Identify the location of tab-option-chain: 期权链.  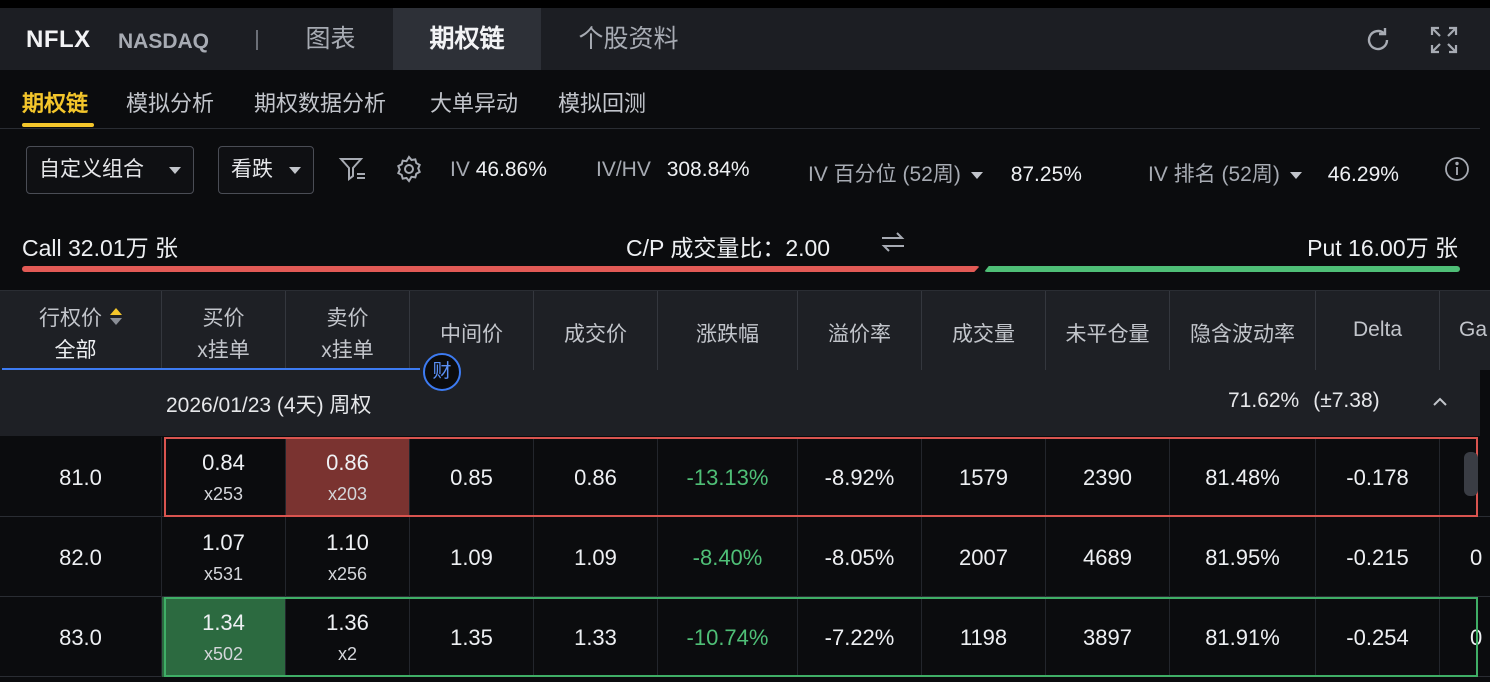
(467, 39).